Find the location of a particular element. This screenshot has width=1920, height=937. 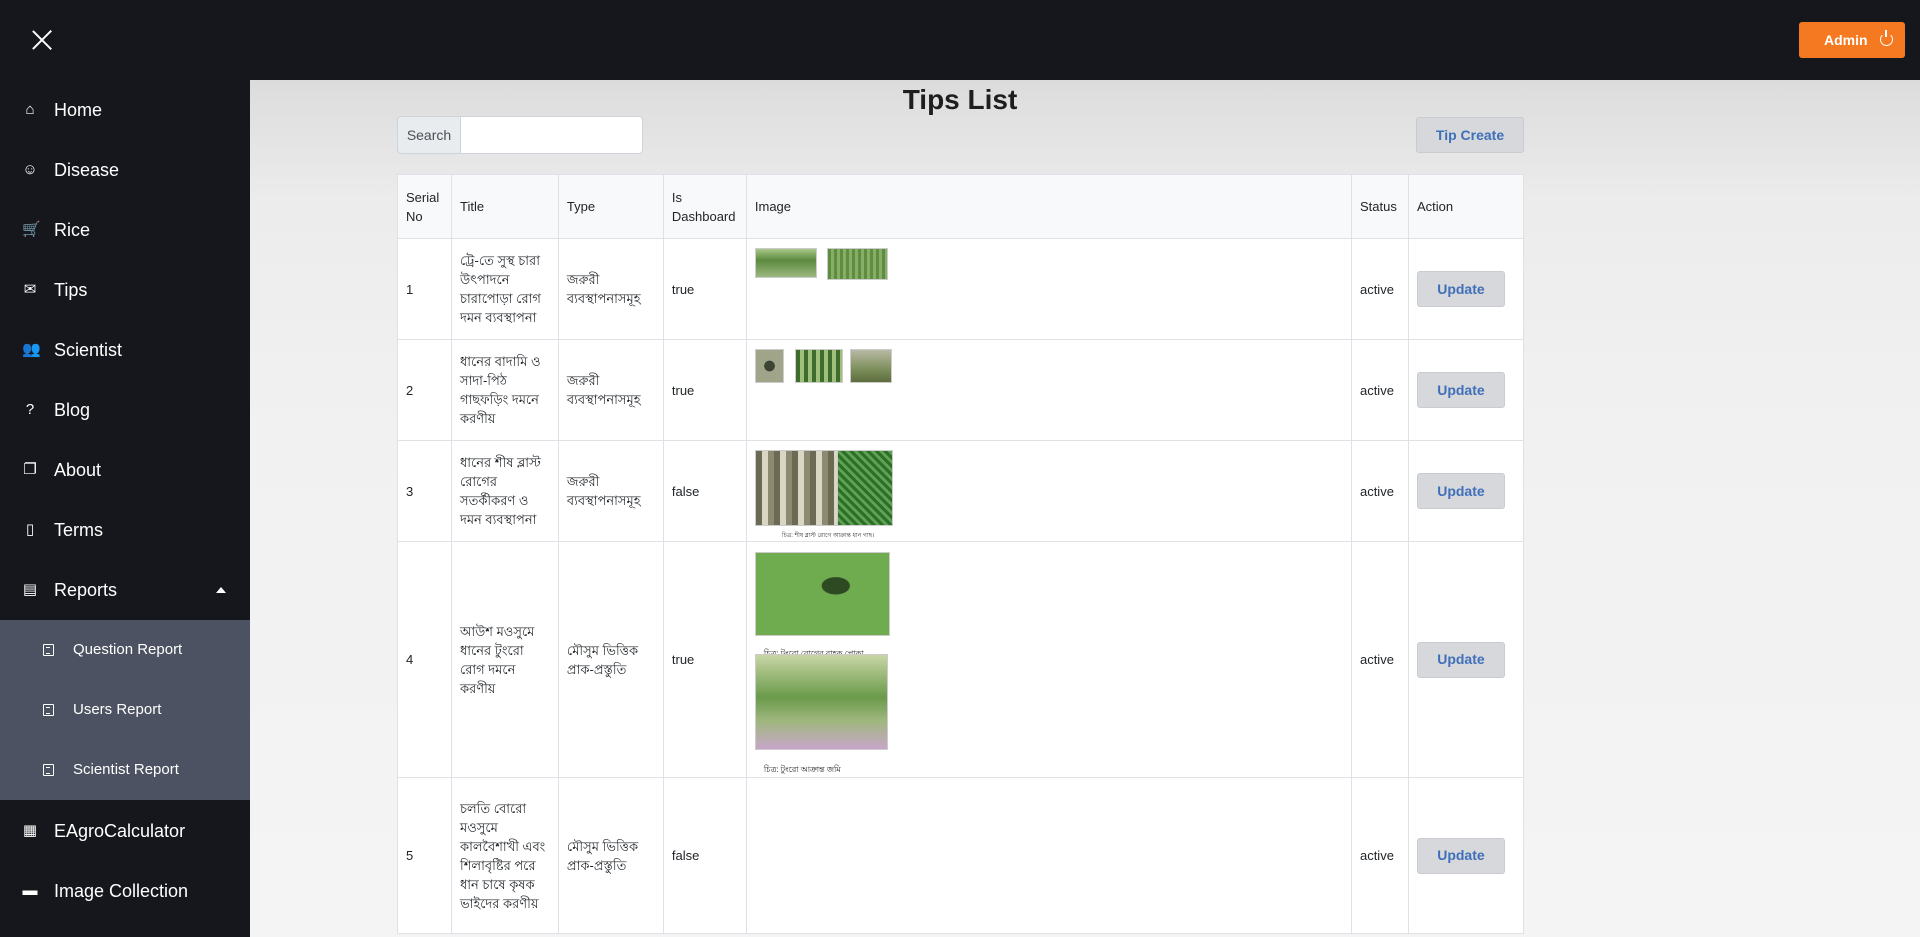

search-label: Search is located at coordinates (429, 135).